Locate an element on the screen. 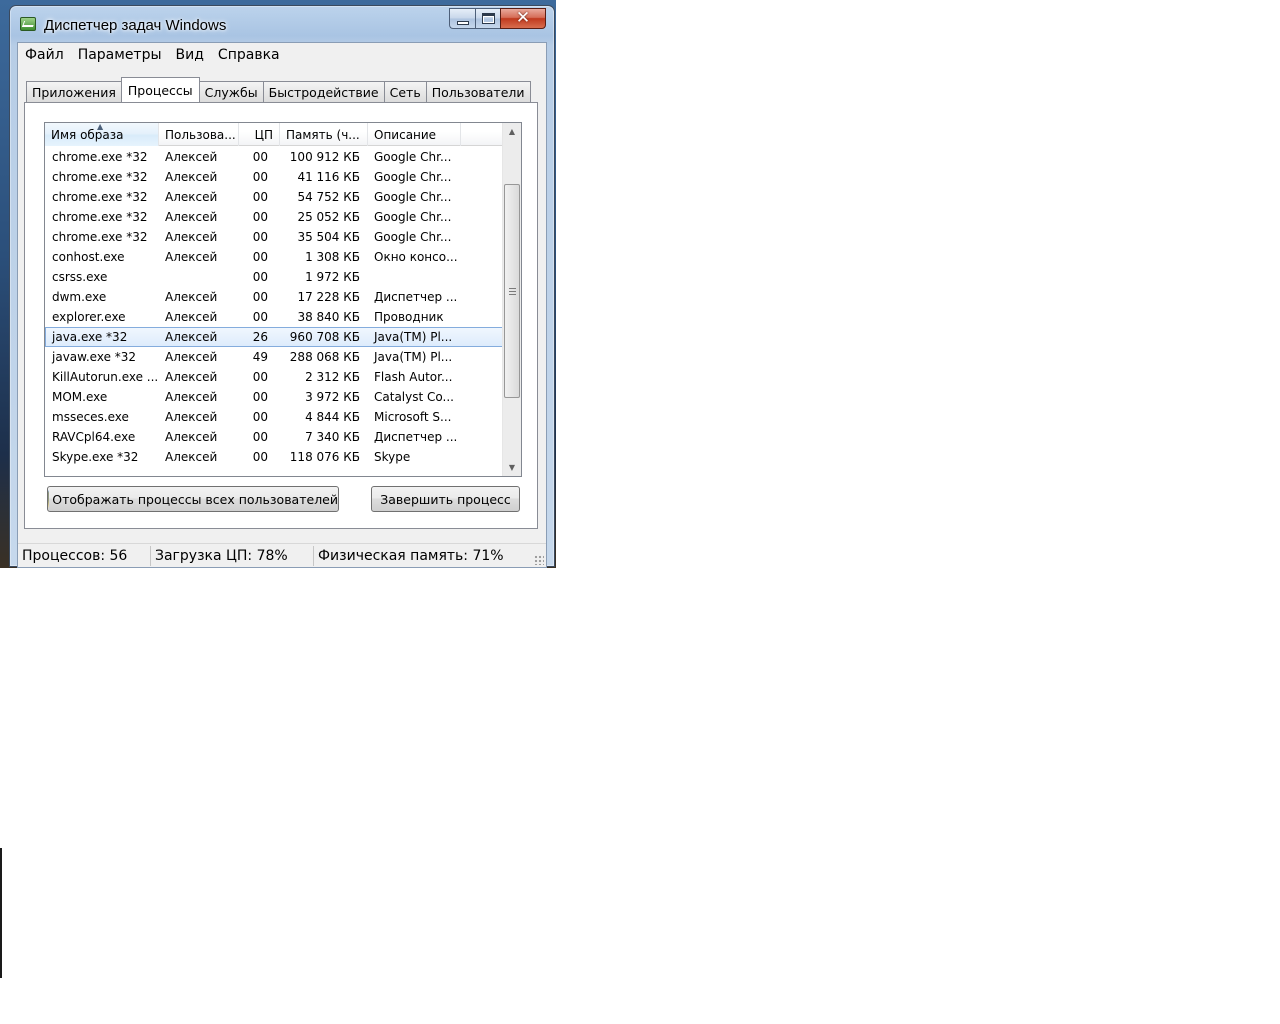  maximize-icon is located at coordinates (488, 18).